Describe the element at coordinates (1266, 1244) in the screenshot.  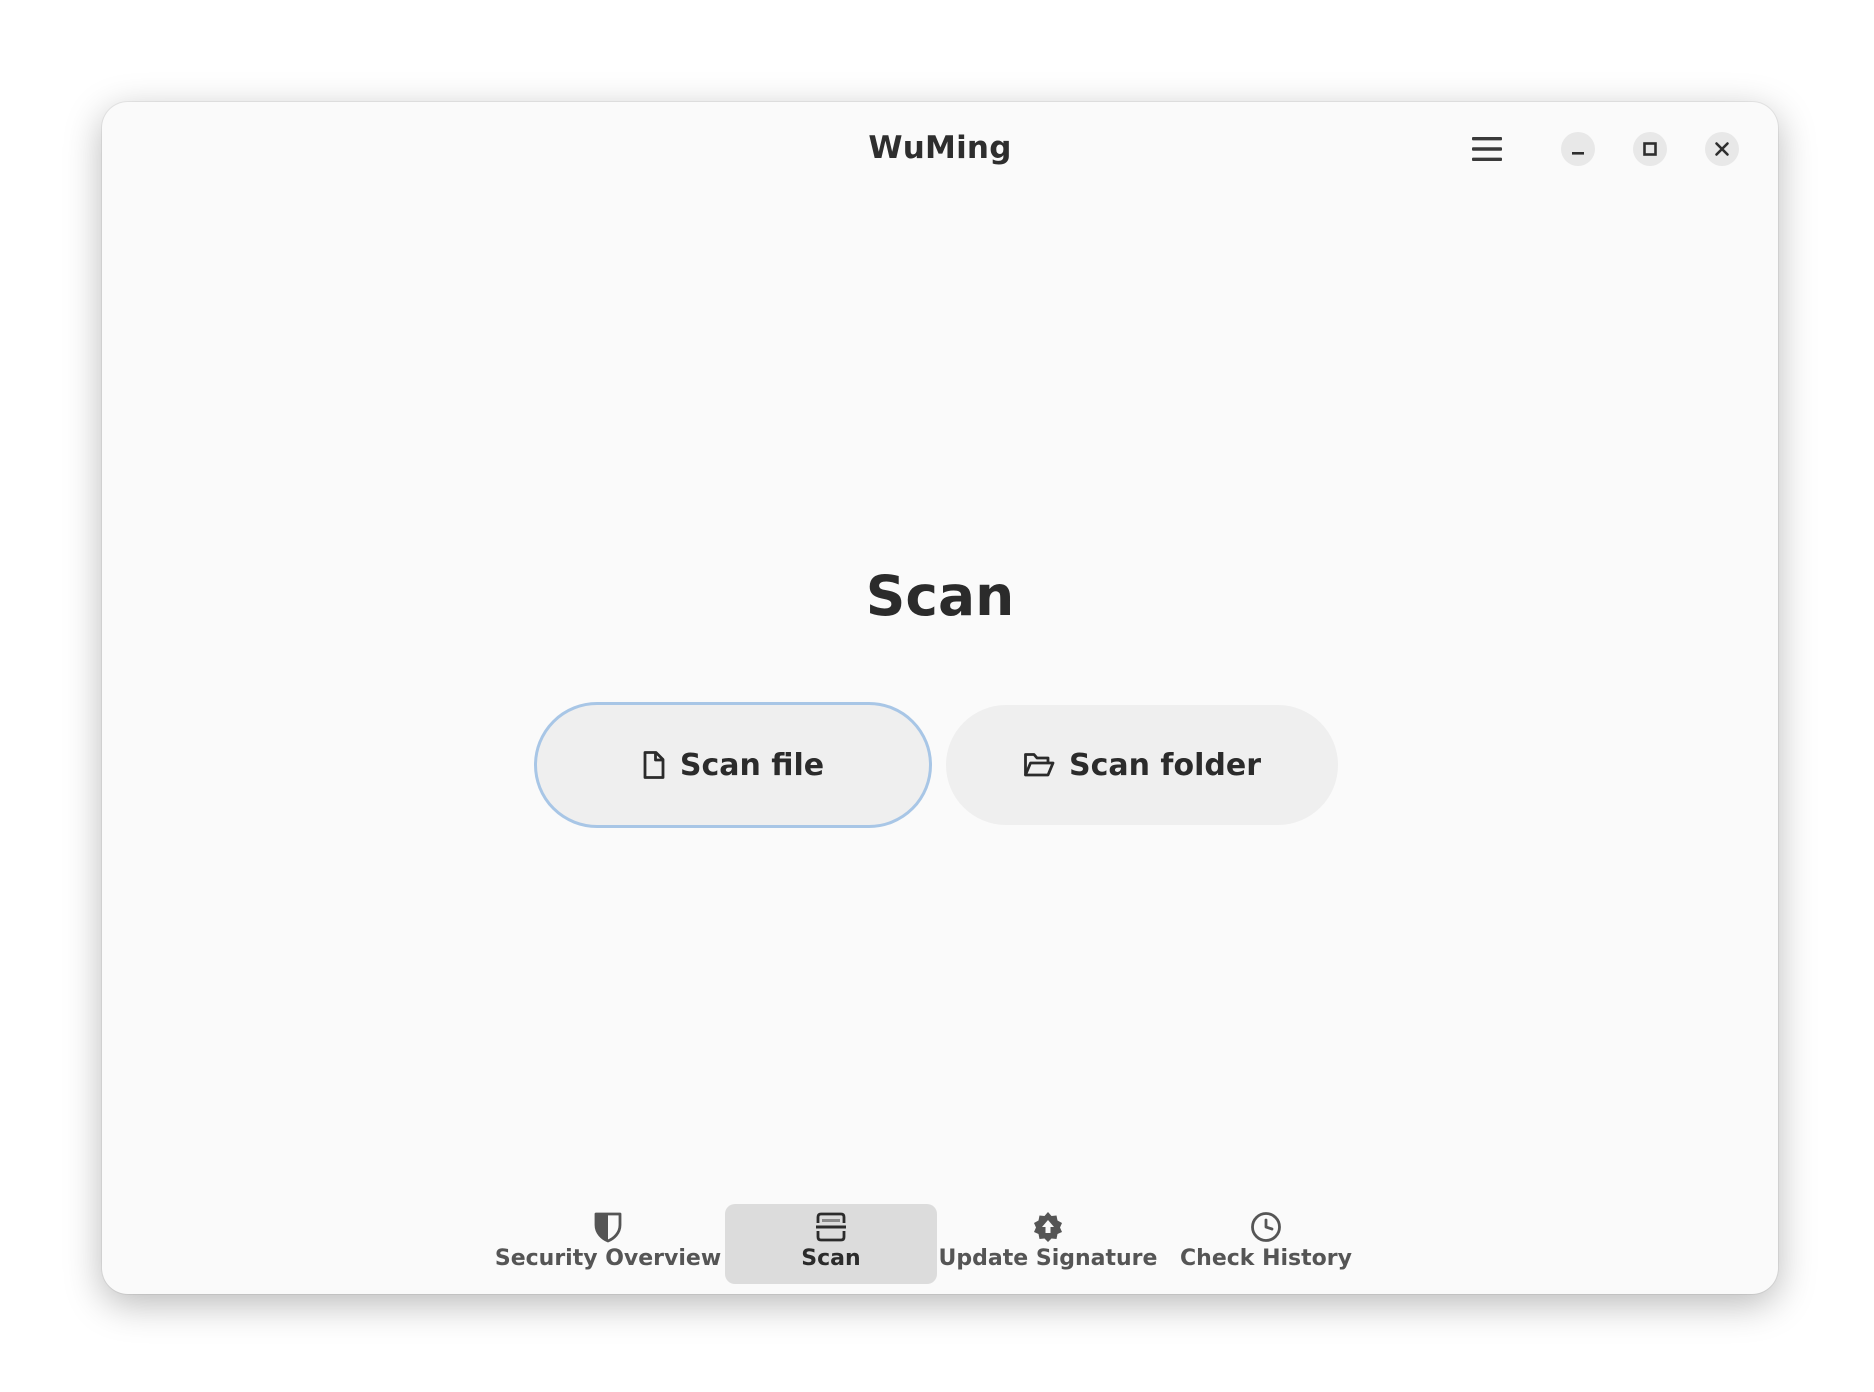
I see `tab-check-history: Check History` at that location.